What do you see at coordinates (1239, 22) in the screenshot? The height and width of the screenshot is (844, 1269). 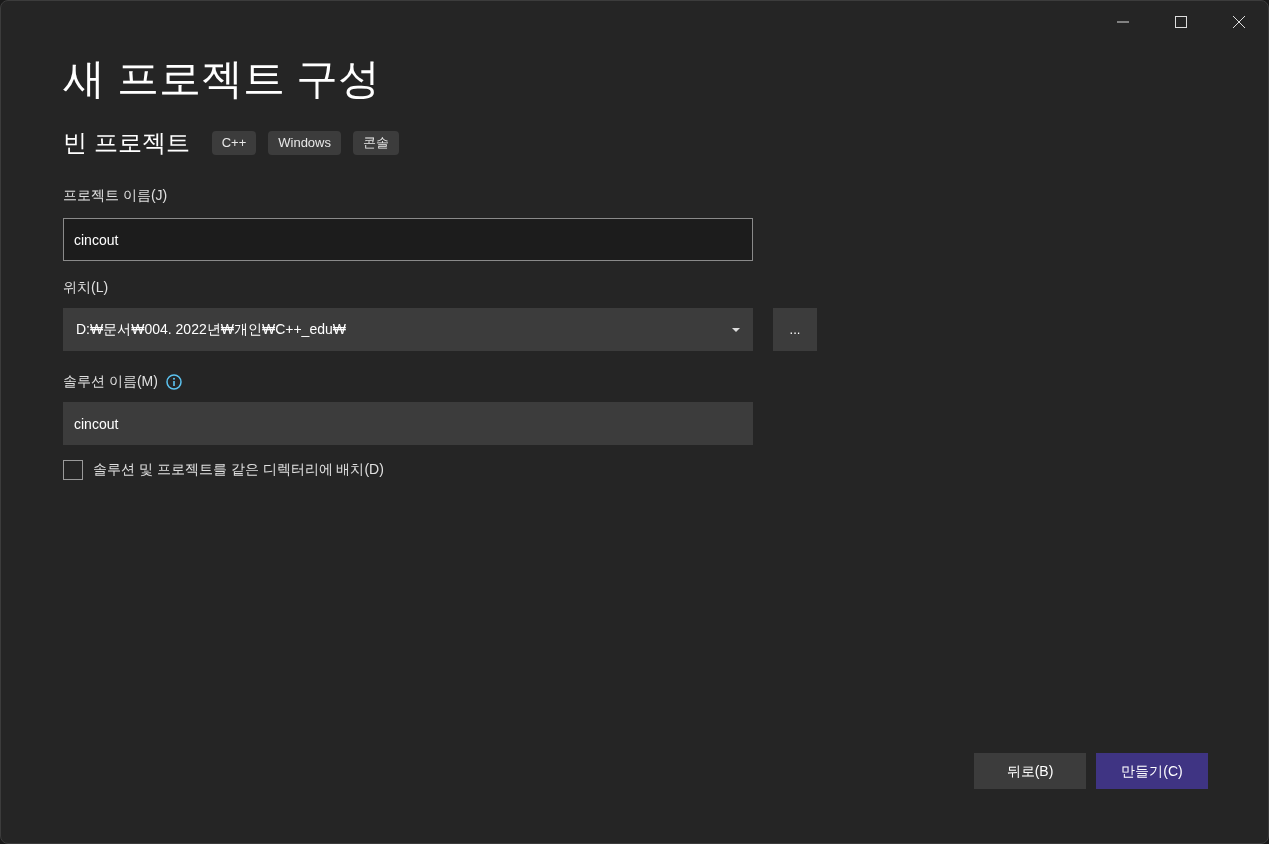 I see `close-icon` at bounding box center [1239, 22].